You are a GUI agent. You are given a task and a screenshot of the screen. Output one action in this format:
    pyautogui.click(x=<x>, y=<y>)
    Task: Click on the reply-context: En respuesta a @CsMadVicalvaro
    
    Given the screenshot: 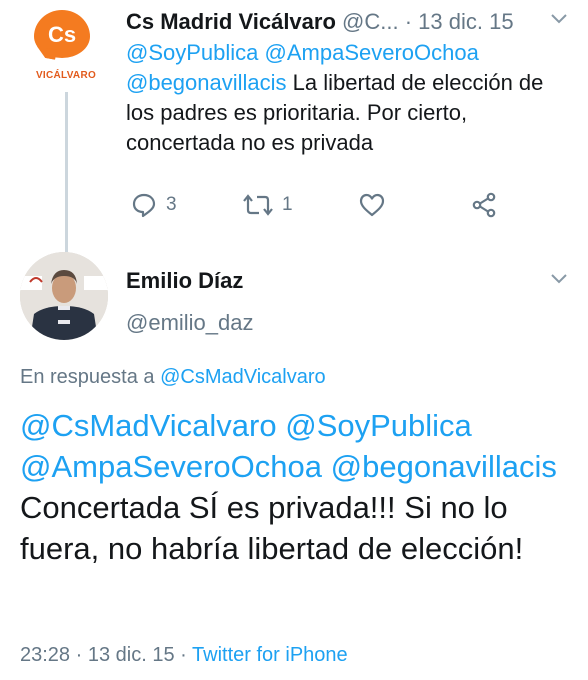 What is the action you would take?
    pyautogui.click(x=173, y=377)
    